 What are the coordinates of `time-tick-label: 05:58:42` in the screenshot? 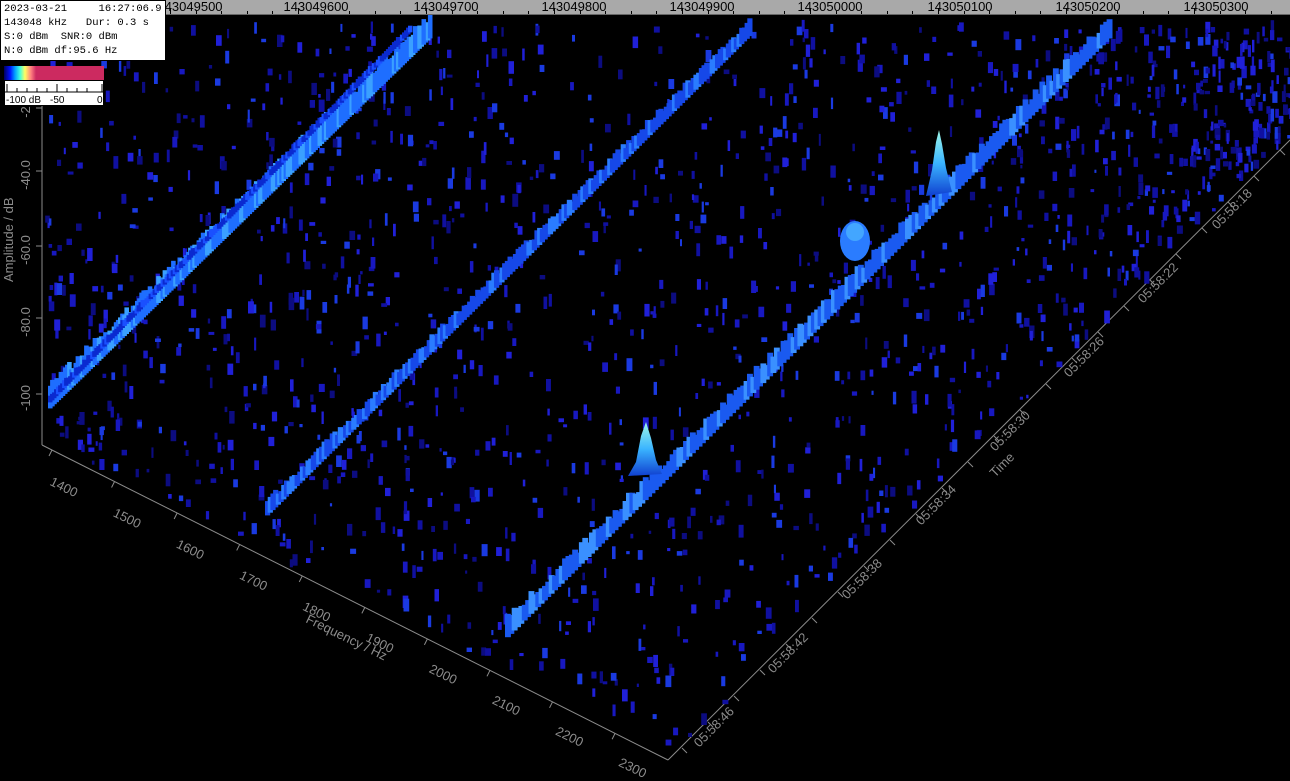 It's located at (788, 653).